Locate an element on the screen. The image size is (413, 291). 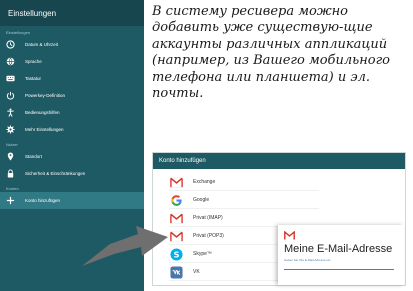
globe-icon is located at coordinates (10, 62).